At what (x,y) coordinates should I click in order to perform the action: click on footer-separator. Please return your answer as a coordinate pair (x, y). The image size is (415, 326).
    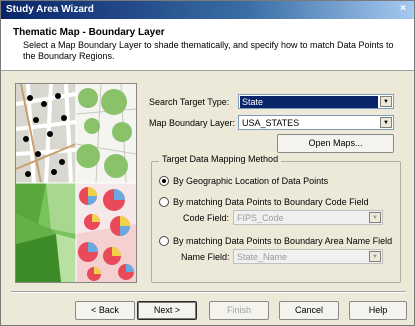
    Looking at the image, I should click on (208, 292).